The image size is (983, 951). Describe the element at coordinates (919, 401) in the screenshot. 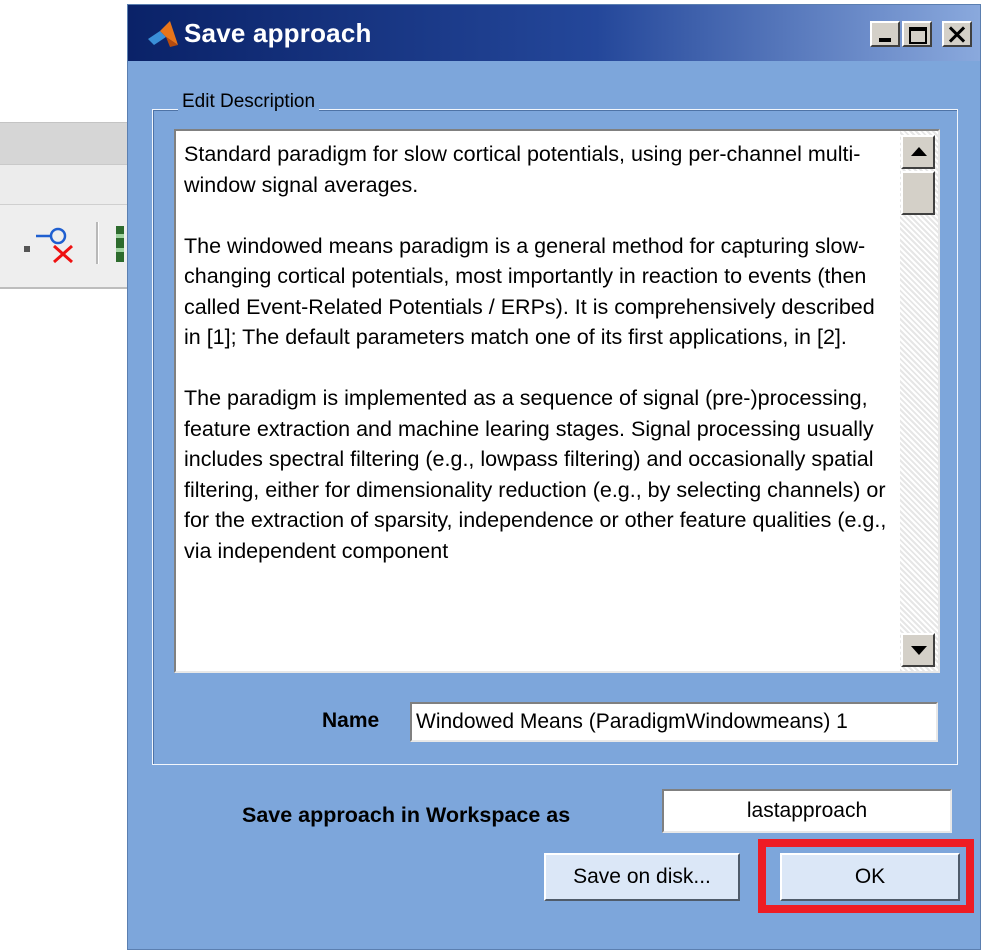

I see `description-scrollbar` at that location.